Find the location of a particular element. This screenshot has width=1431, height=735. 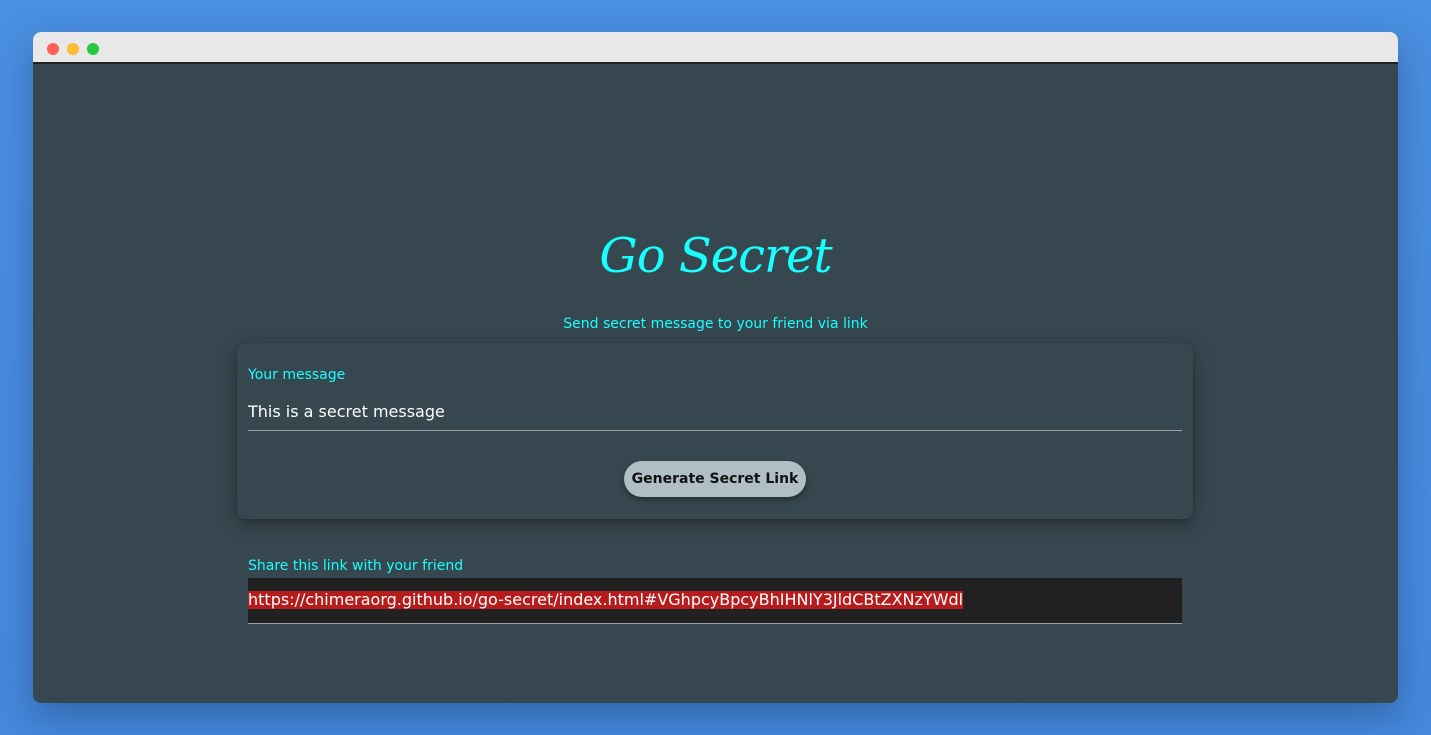

window-titlebar is located at coordinates (715, 48).